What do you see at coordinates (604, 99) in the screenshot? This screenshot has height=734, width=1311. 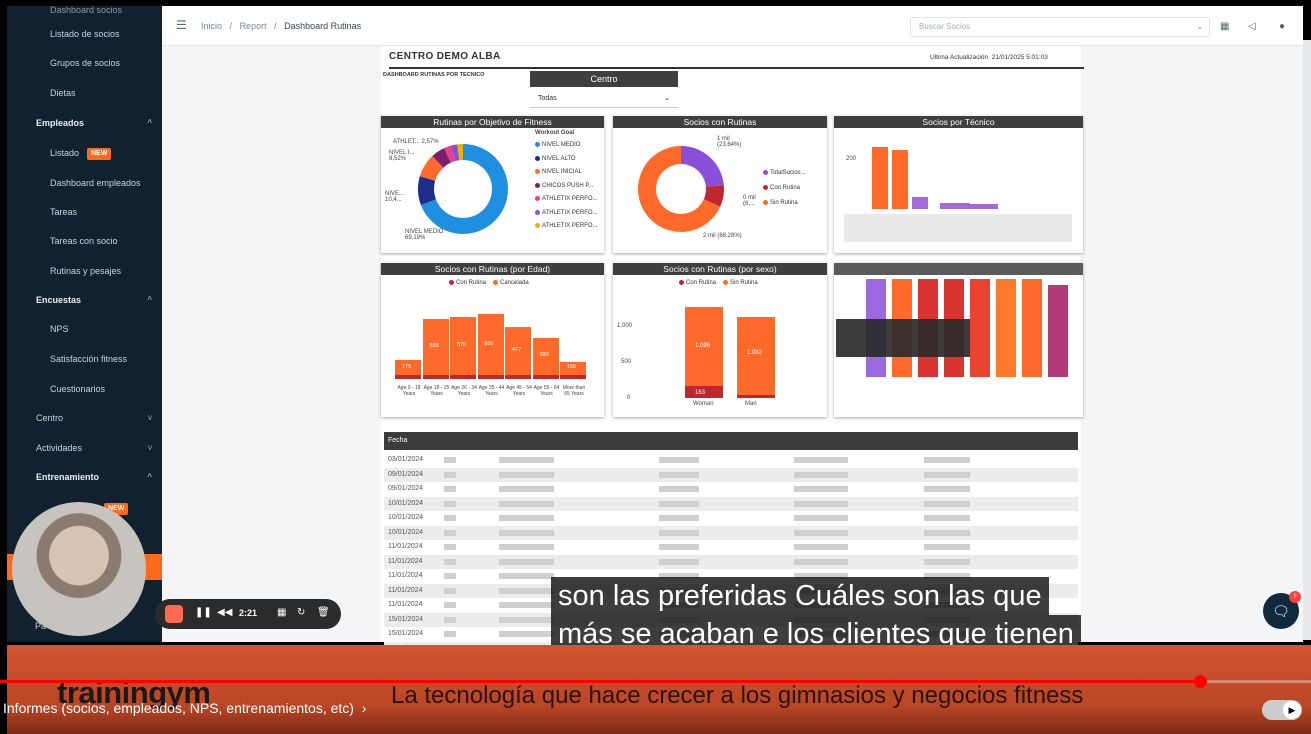 I see `centro-dropdown: Todas ⌄` at bounding box center [604, 99].